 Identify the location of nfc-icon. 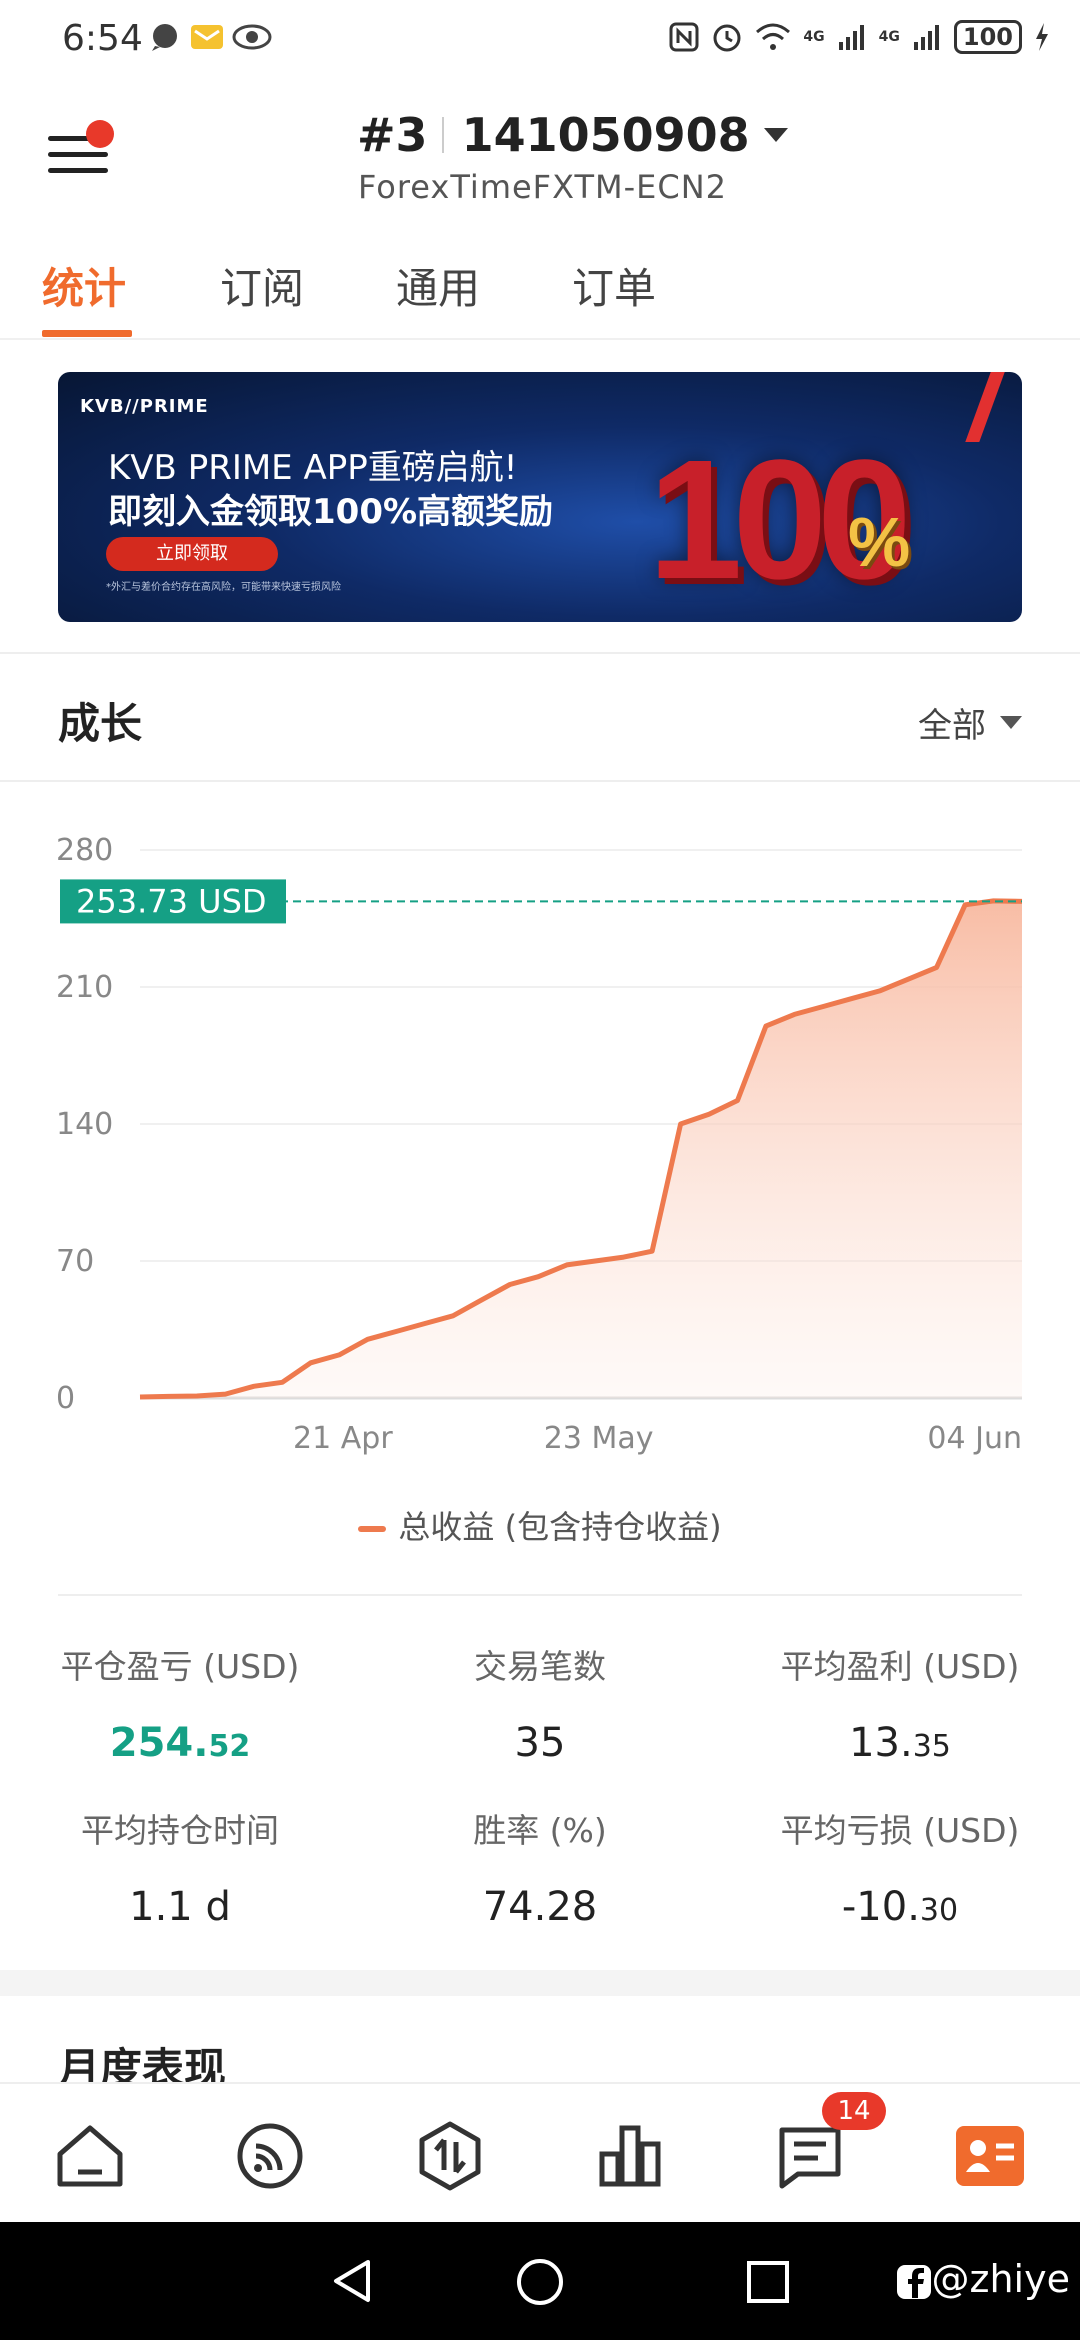
(684, 37).